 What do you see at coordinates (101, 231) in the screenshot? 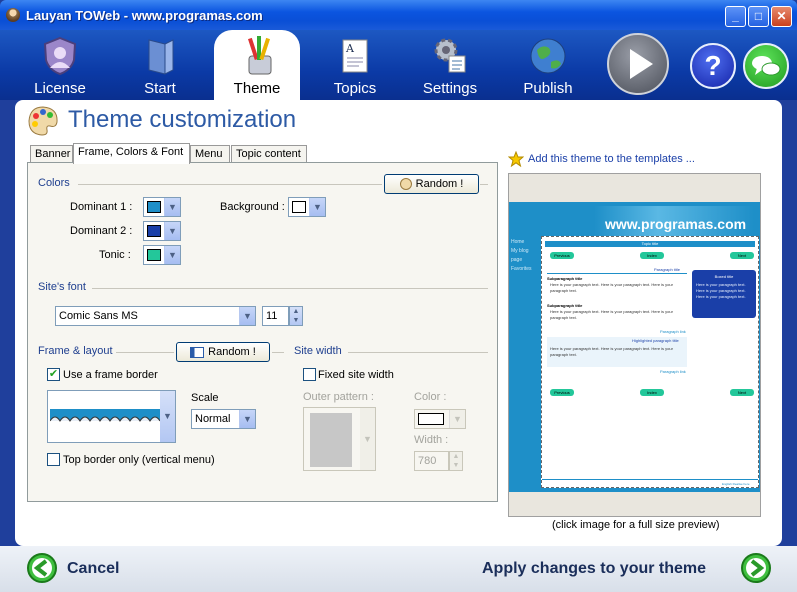
I see `dominant2-label: Dominant 2 :` at bounding box center [101, 231].